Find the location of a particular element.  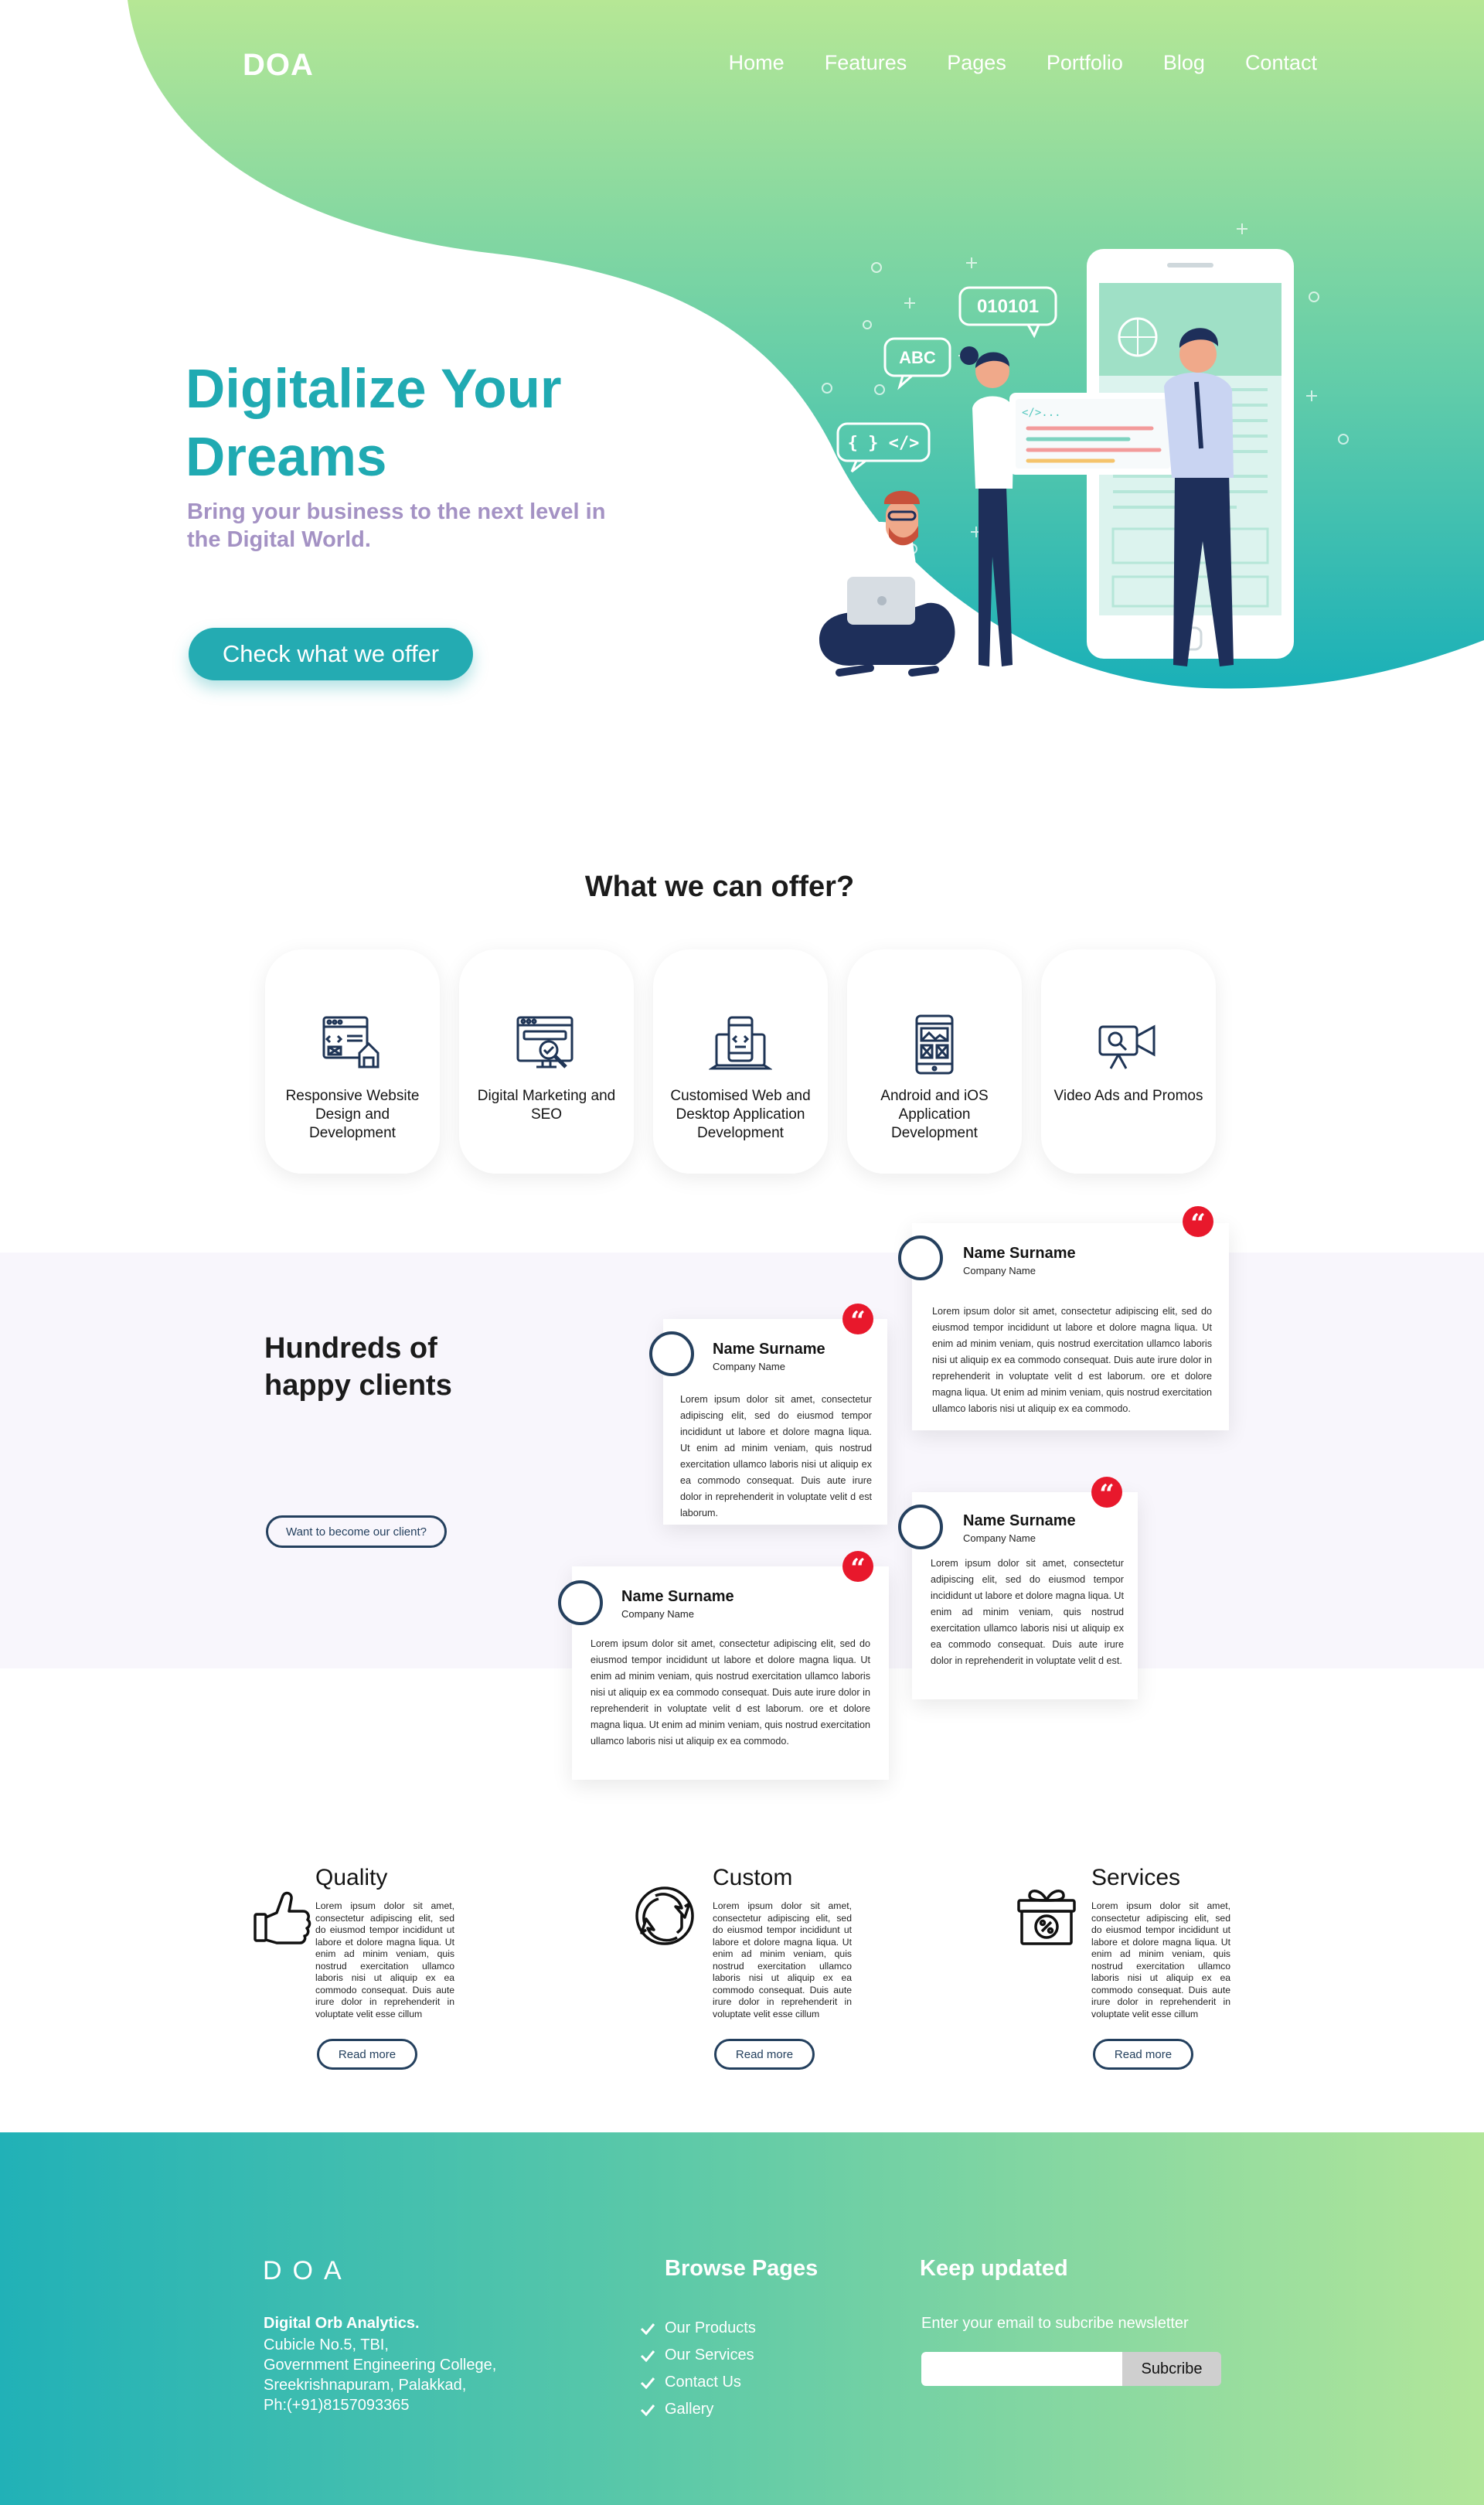

video-camera-icon is located at coordinates (1127, 1046).